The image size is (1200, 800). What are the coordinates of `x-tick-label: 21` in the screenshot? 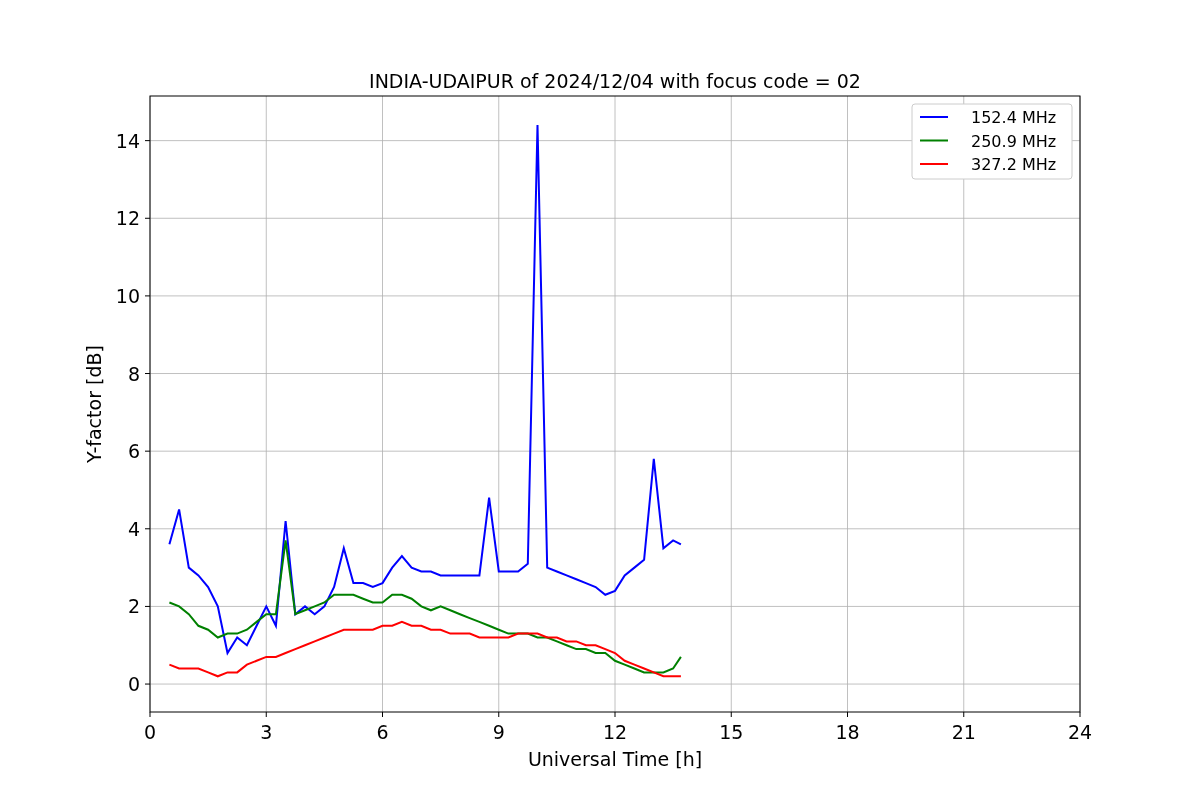 It's located at (963, 732).